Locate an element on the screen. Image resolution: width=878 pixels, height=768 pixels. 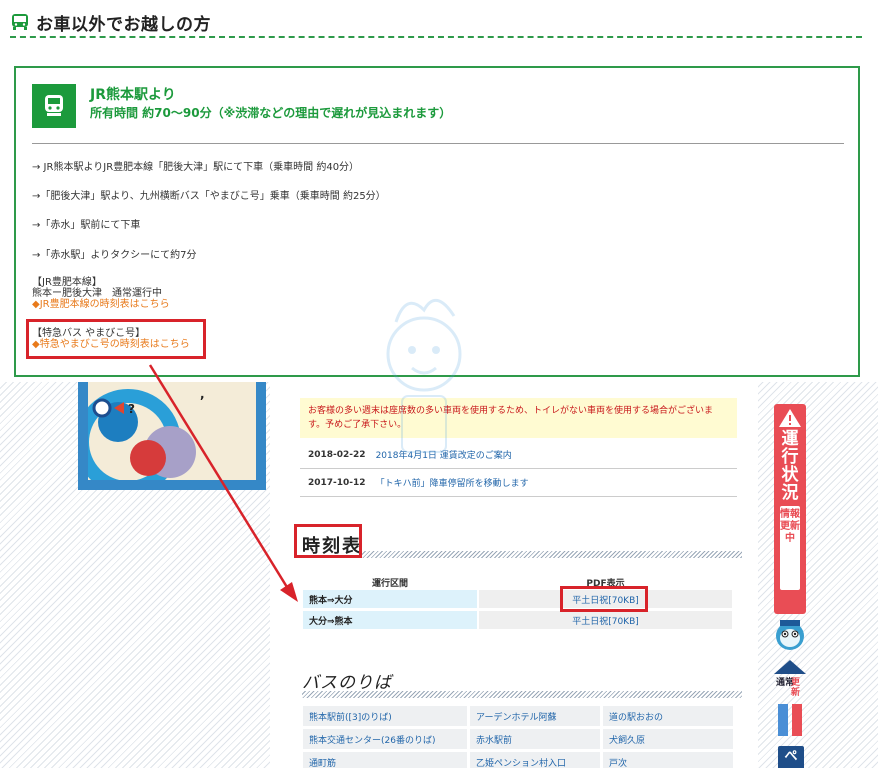
route-step: →「赤水駅」よりタクシーにて約7分 is located at coordinates (114, 255).